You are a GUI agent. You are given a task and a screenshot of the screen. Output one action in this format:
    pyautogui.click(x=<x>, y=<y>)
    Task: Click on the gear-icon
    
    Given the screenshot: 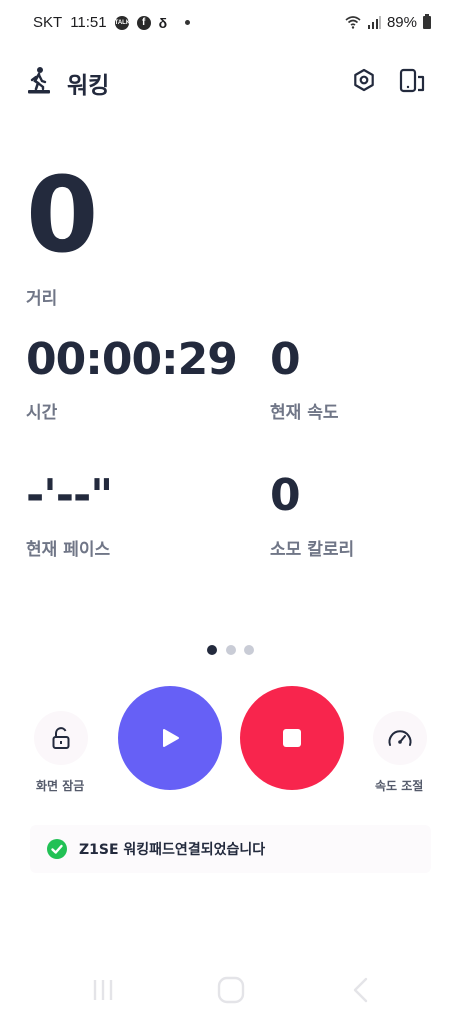 What is the action you would take?
    pyautogui.click(x=364, y=80)
    